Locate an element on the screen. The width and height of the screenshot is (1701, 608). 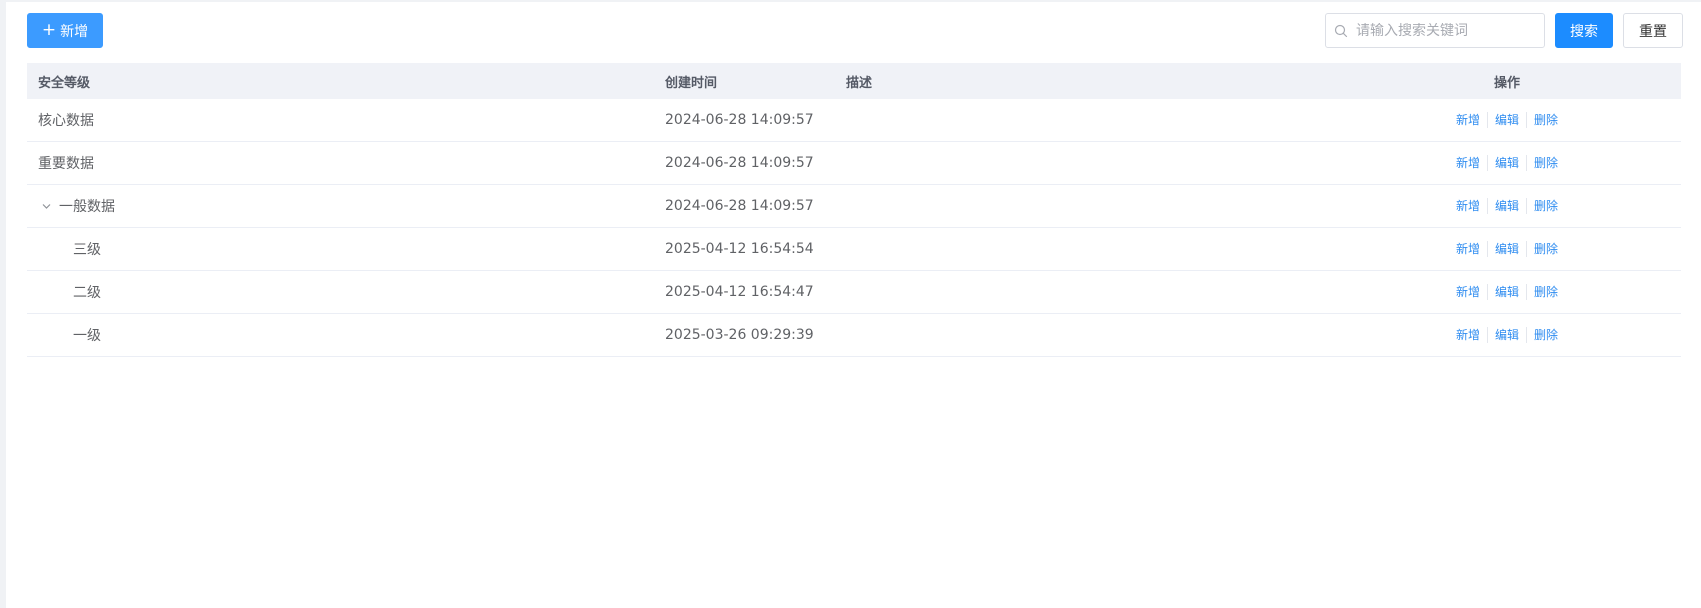
add-button: + 新增 is located at coordinates (65, 30).